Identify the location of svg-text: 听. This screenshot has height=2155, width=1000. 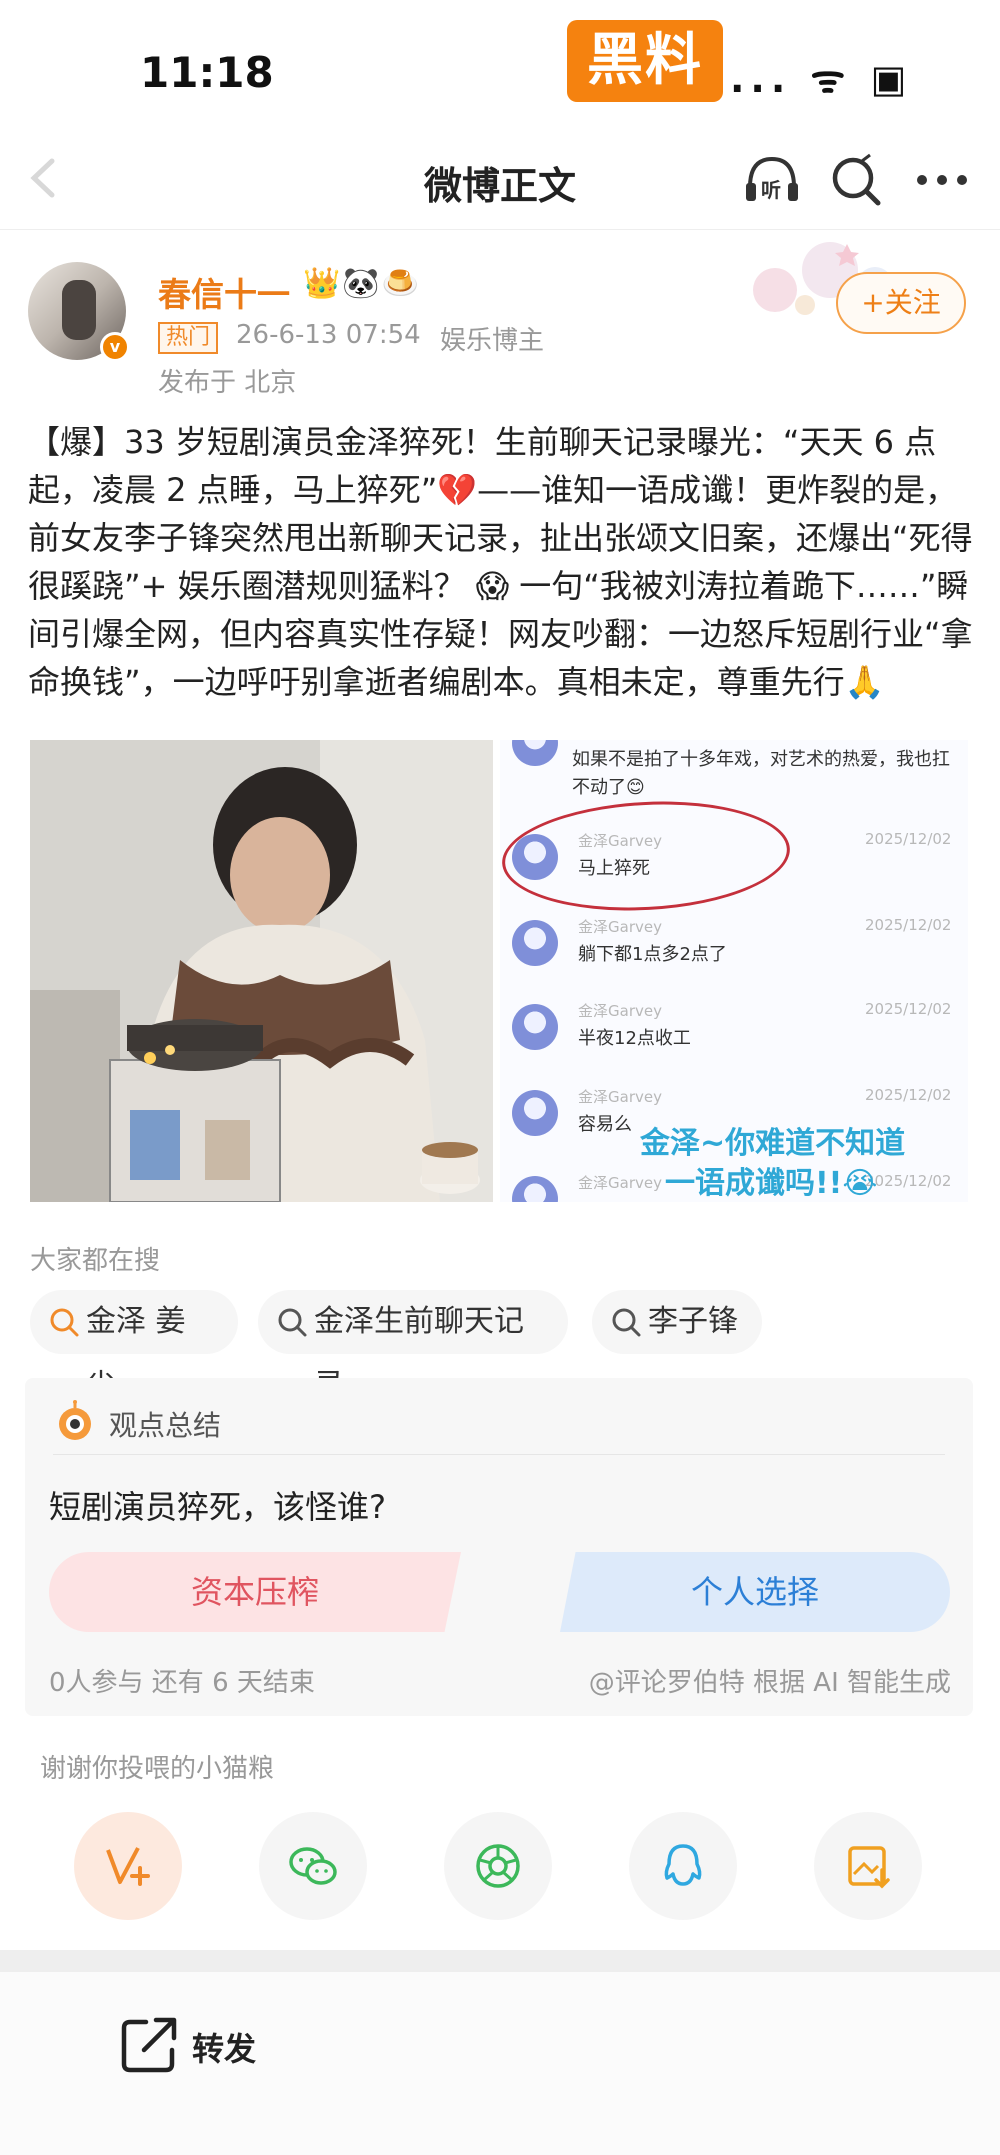
(771, 190).